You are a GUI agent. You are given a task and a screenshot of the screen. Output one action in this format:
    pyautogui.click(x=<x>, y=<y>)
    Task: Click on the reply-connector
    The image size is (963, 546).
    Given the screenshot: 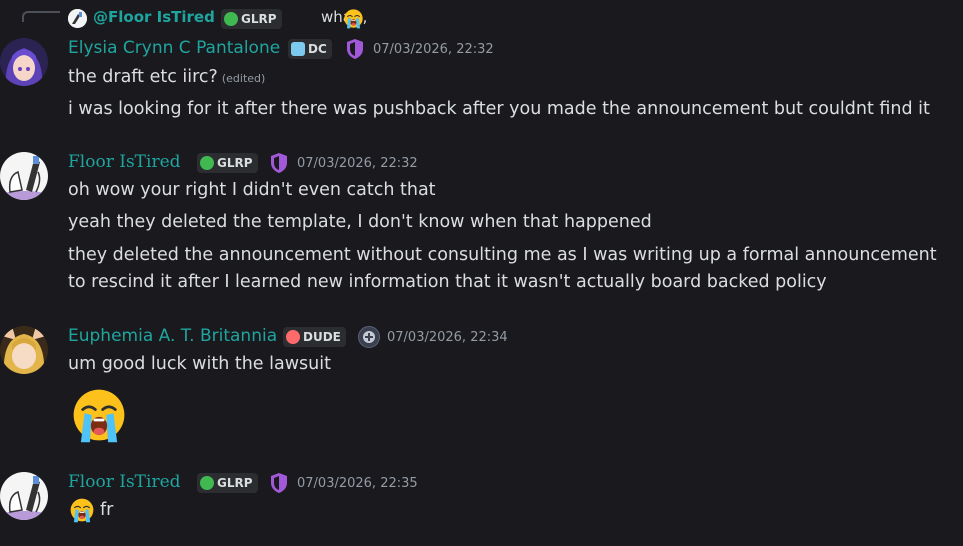 What is the action you would take?
    pyautogui.click(x=41, y=16)
    